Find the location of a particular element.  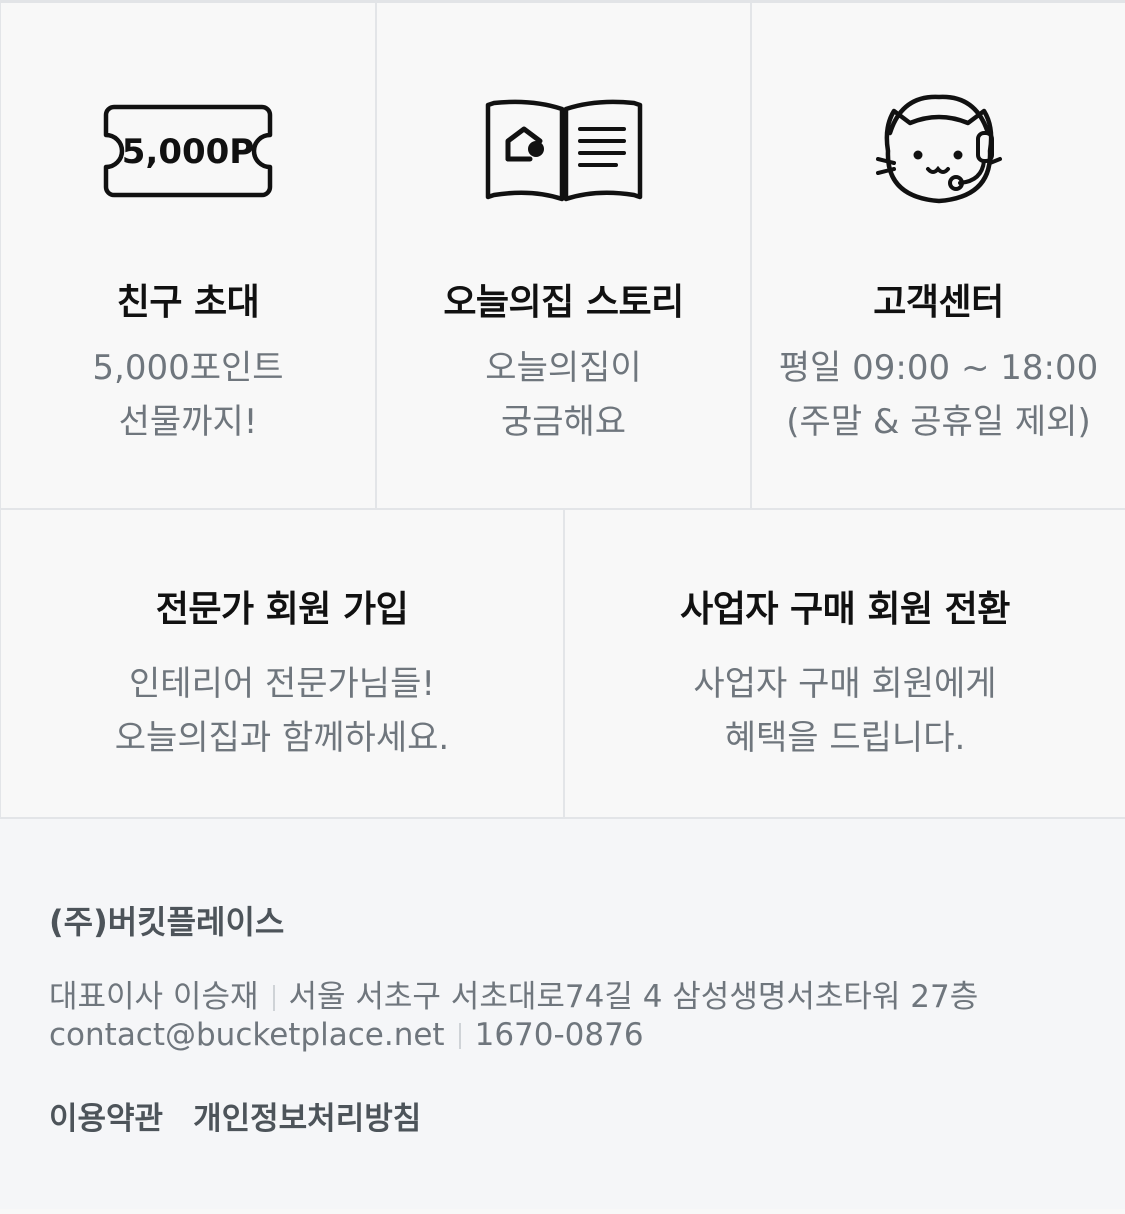

card-title: 사업자 구매 회원 전환 is located at coordinates (845, 609).